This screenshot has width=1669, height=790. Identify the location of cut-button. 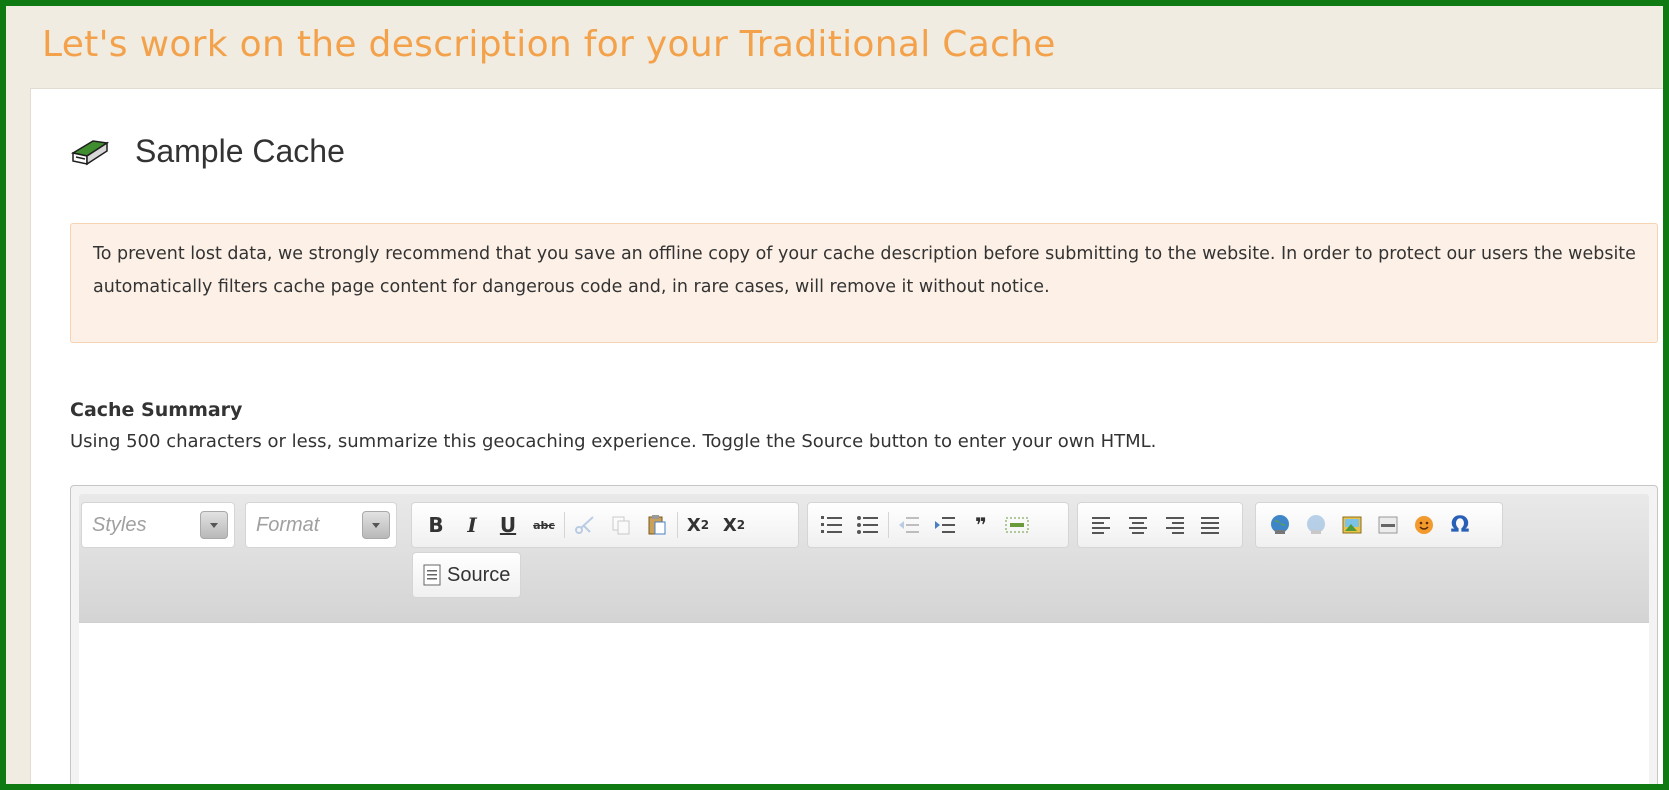
(585, 525).